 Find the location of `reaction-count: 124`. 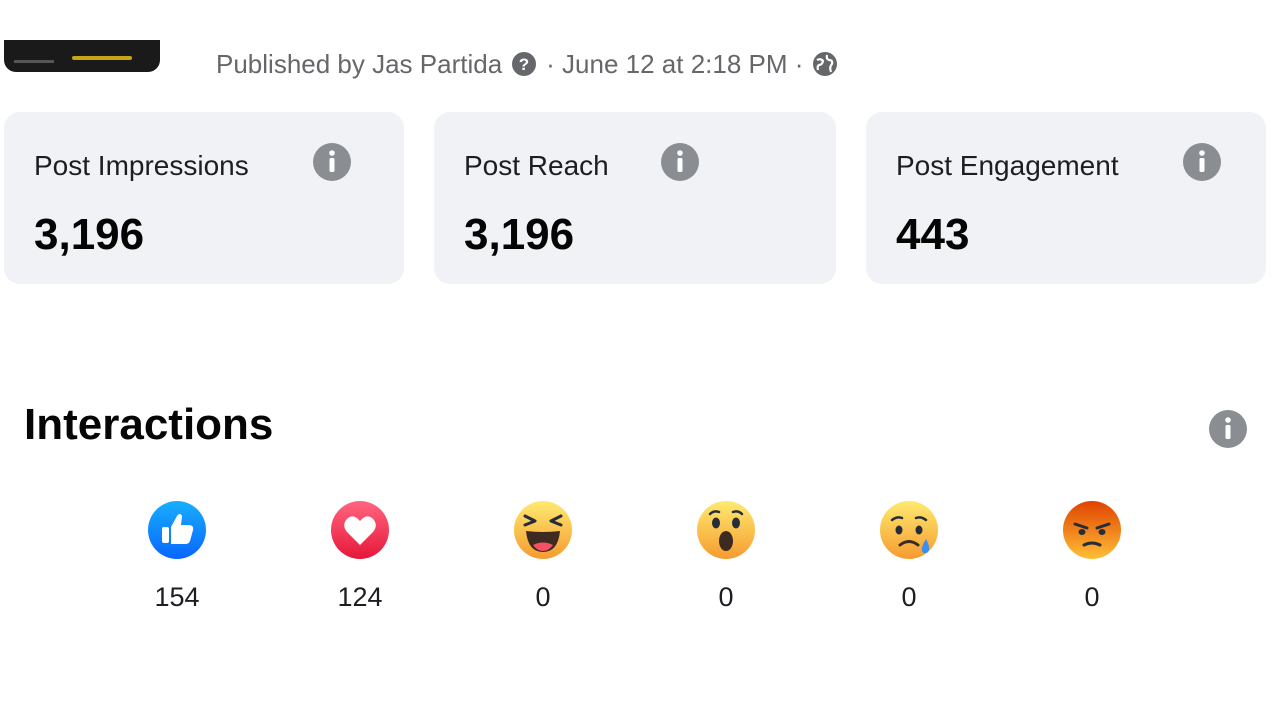

reaction-count: 124 is located at coordinates (360, 597).